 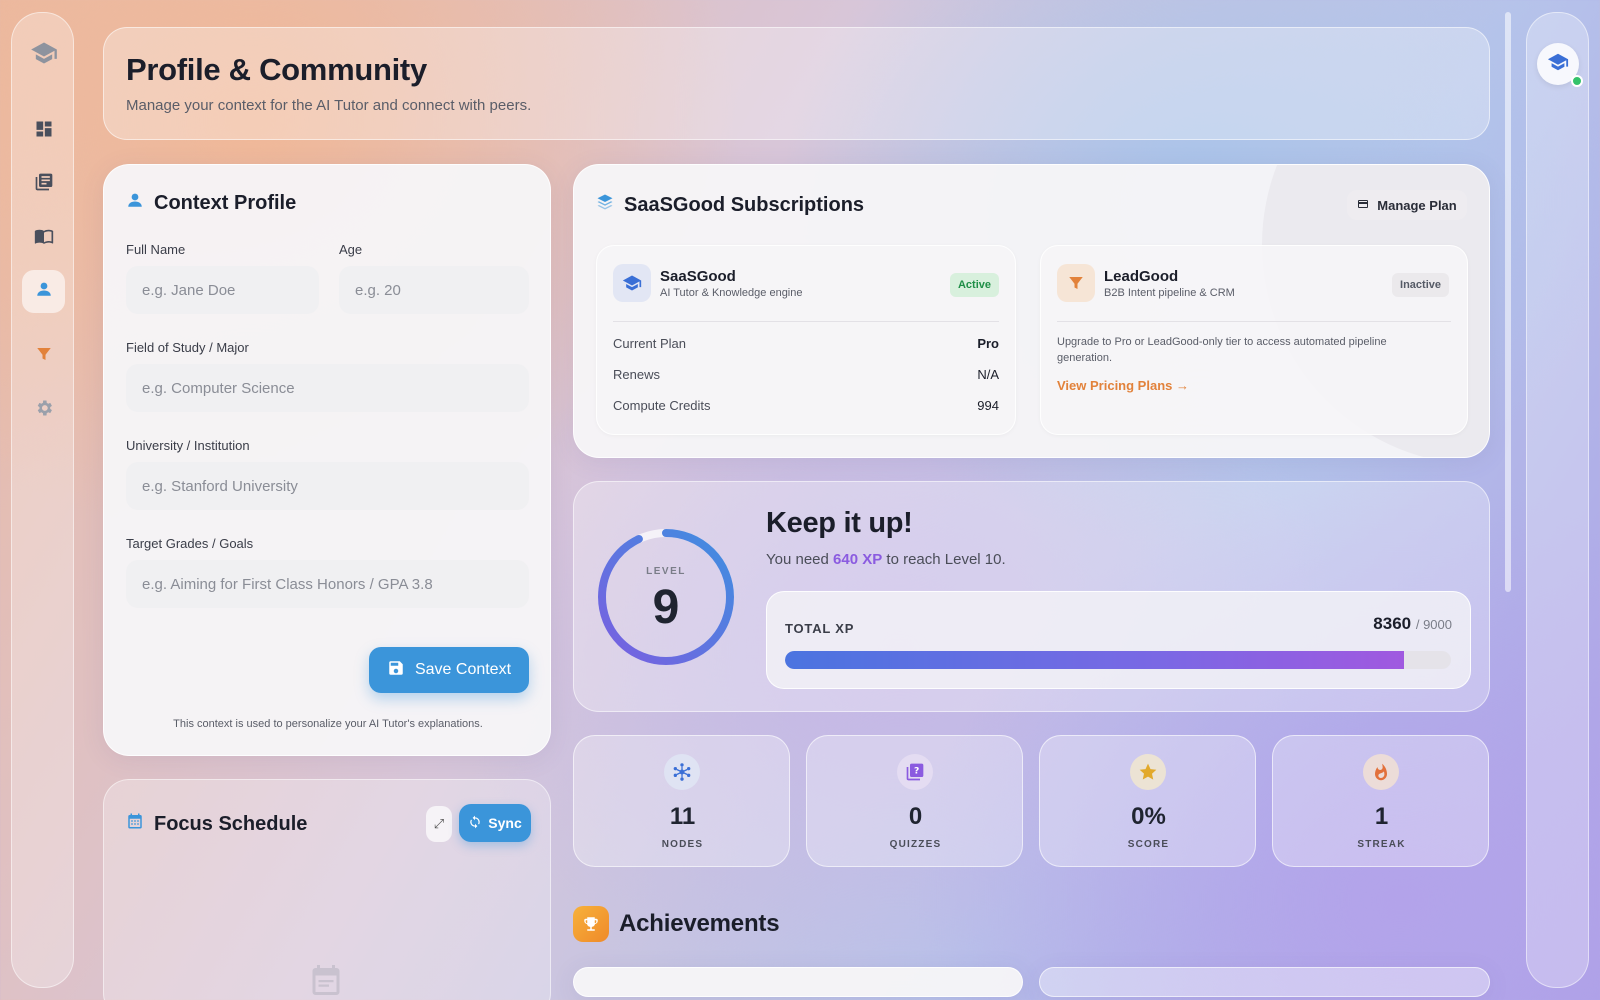 I want to click on field-of-study-input, so click(x=327, y=388).